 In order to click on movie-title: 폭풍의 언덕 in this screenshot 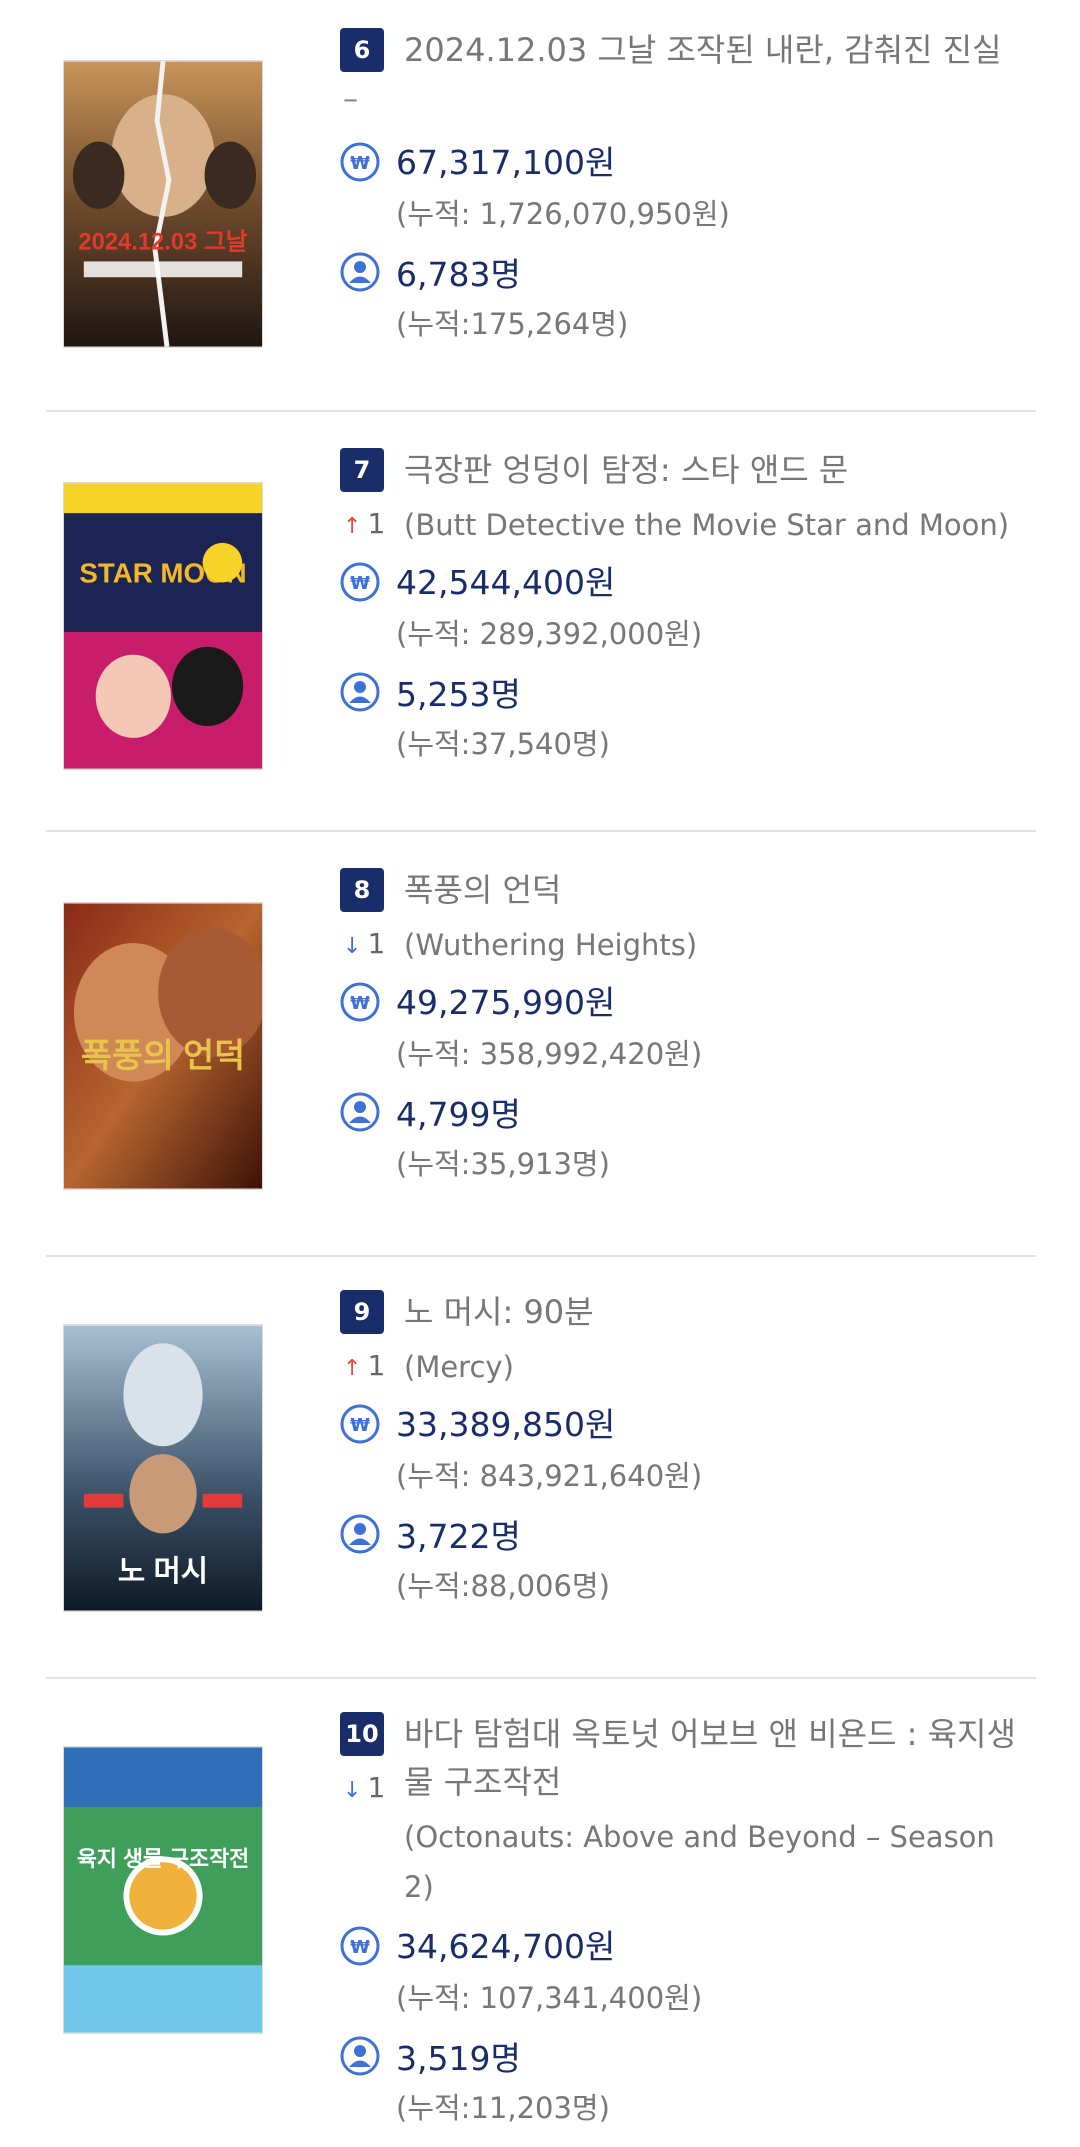, I will do `click(714, 890)`.